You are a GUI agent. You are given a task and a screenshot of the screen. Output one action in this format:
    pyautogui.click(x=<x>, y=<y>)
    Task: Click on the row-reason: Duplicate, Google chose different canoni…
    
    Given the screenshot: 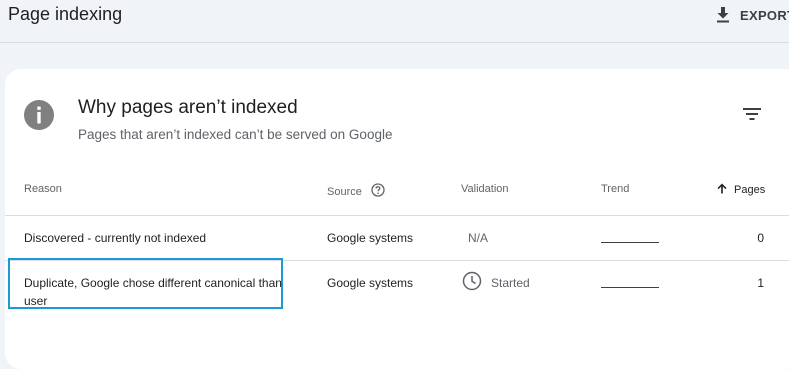 What is the action you would take?
    pyautogui.click(x=154, y=292)
    